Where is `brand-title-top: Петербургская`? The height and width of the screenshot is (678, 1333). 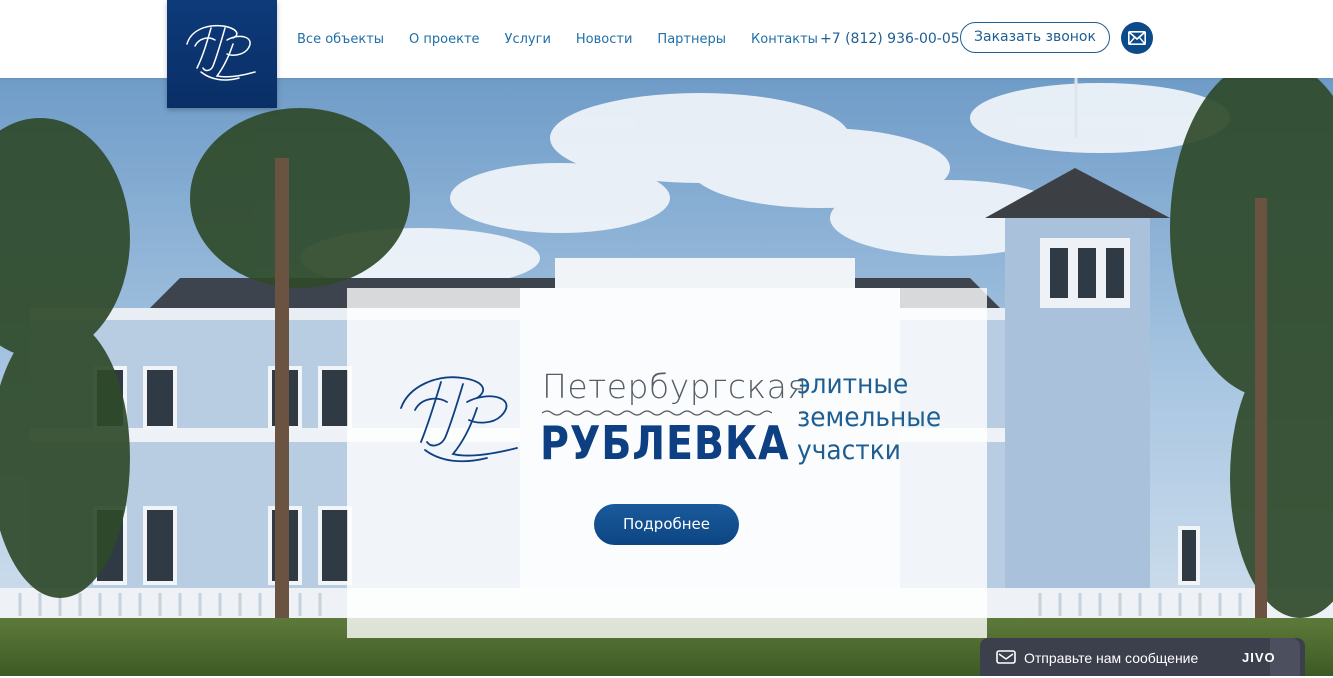
brand-title-top: Петербургская is located at coordinates (675, 386).